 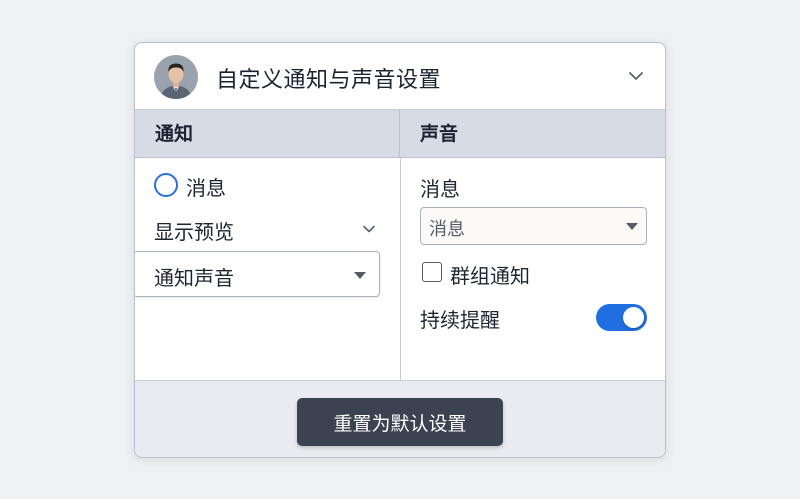 What do you see at coordinates (440, 189) in the screenshot?
I see `sound-message-label: 消息` at bounding box center [440, 189].